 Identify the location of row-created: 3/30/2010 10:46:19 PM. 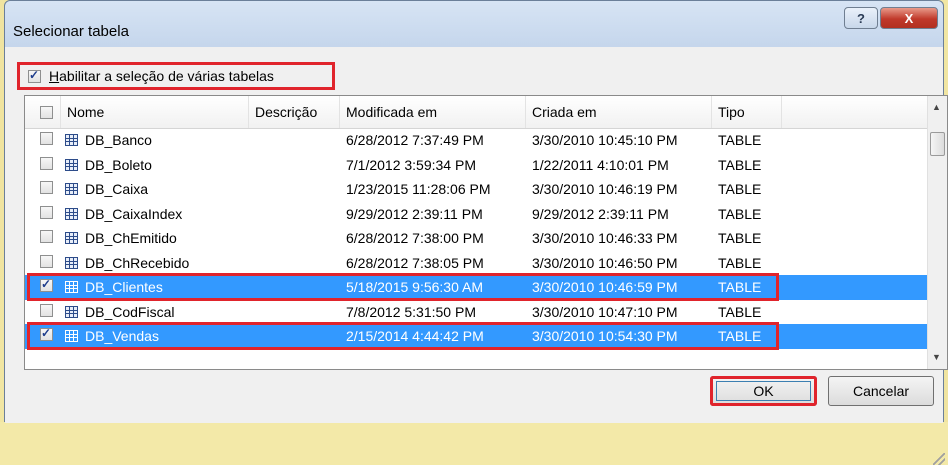
(605, 189).